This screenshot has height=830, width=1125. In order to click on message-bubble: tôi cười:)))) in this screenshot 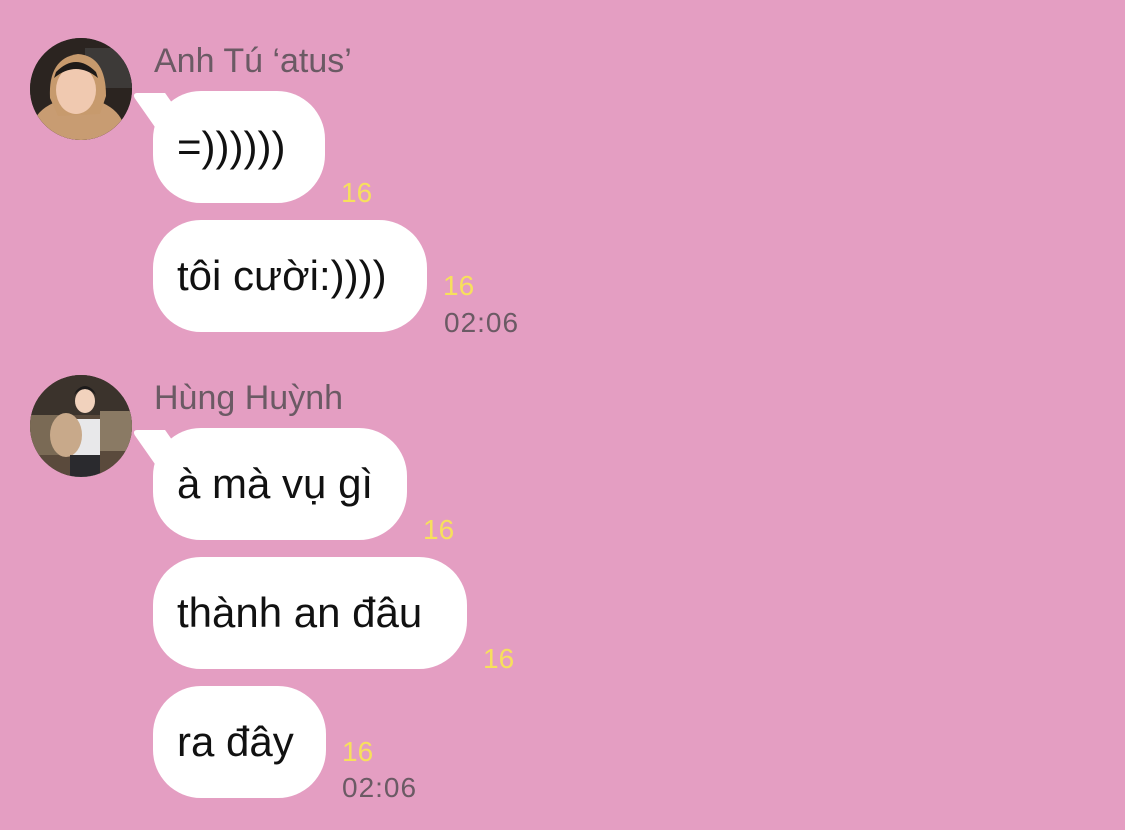, I will do `click(290, 276)`.